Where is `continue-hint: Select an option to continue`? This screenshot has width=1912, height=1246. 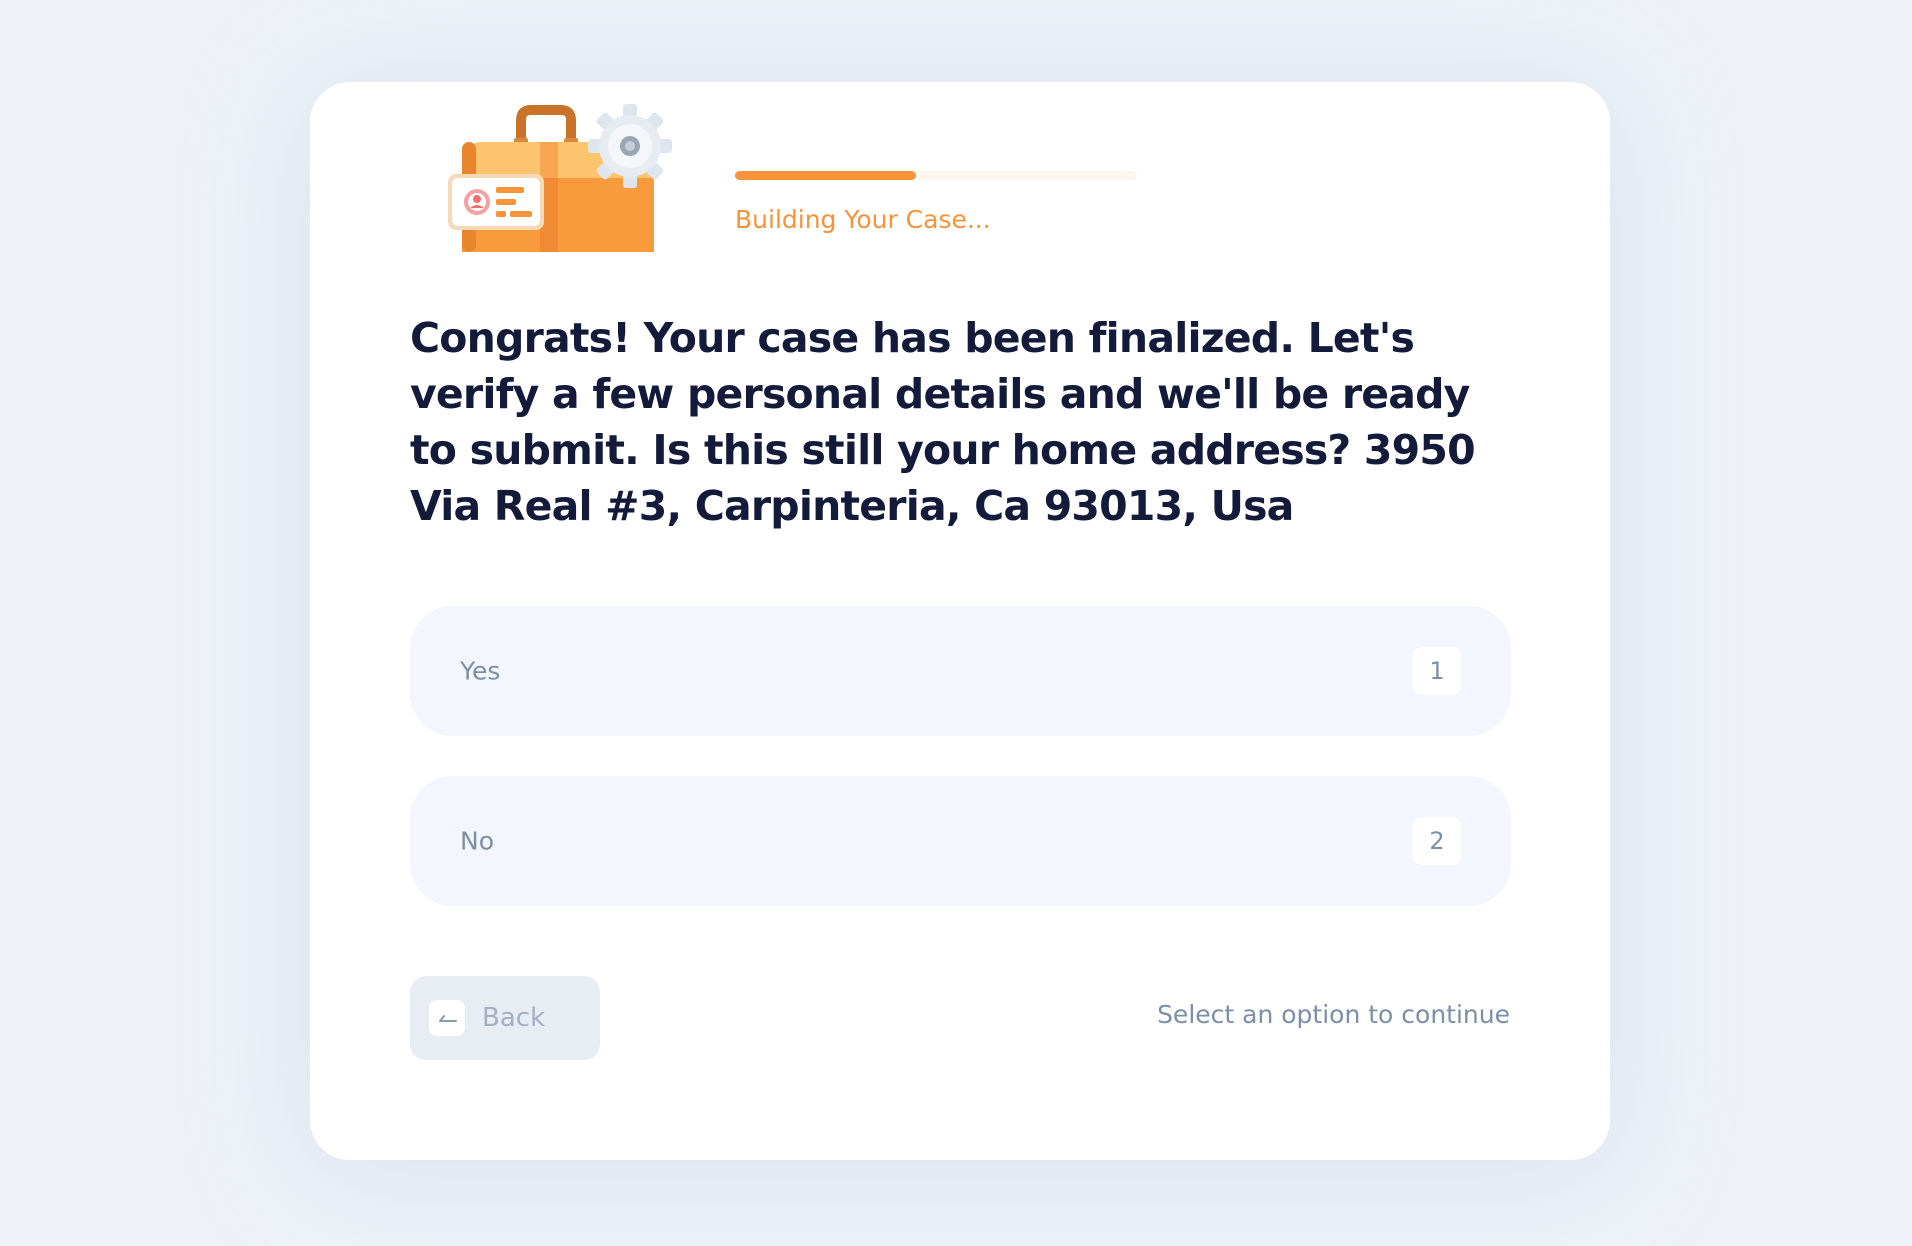 continue-hint: Select an option to continue is located at coordinates (1333, 1014).